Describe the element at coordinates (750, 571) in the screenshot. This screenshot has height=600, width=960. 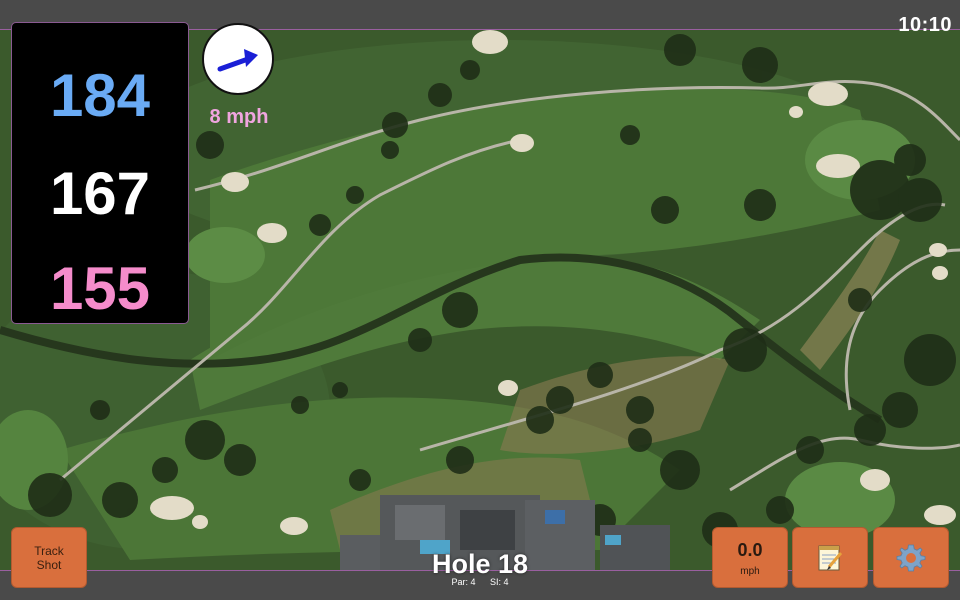
I see `speed-unit: mph` at that location.